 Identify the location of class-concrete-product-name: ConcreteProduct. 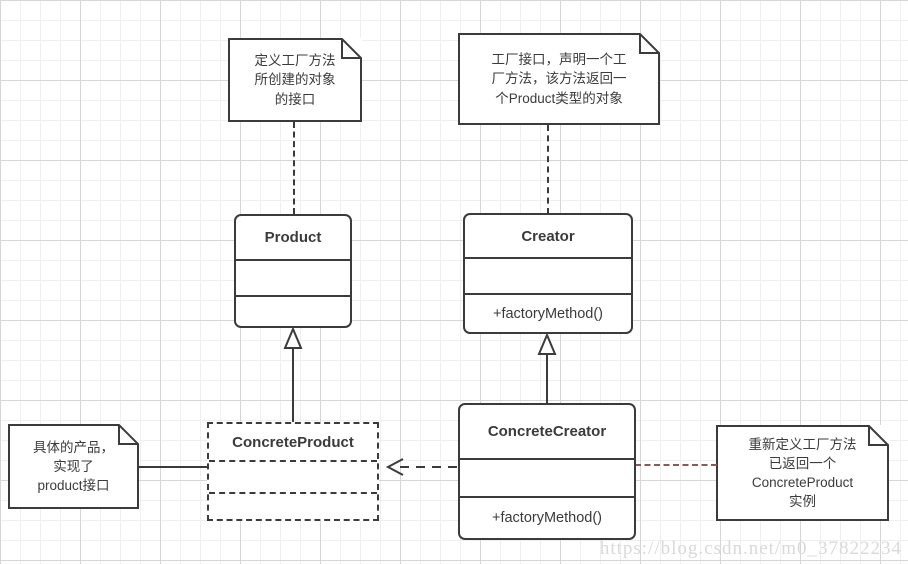
(293, 442).